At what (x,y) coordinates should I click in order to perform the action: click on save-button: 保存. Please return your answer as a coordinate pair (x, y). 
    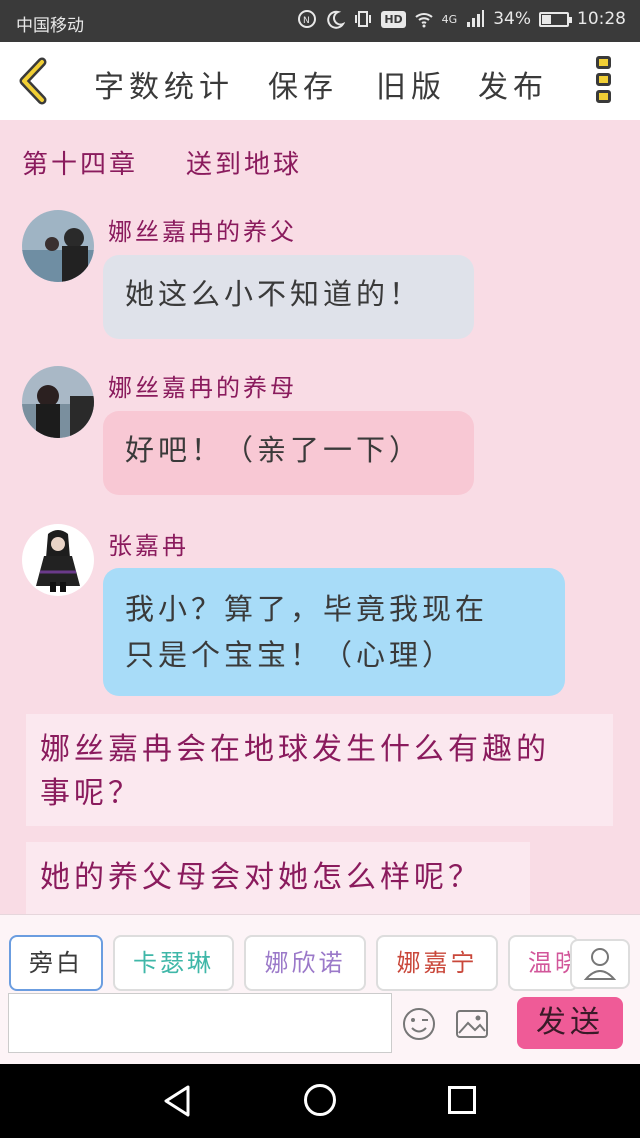
    Looking at the image, I should click on (303, 84).